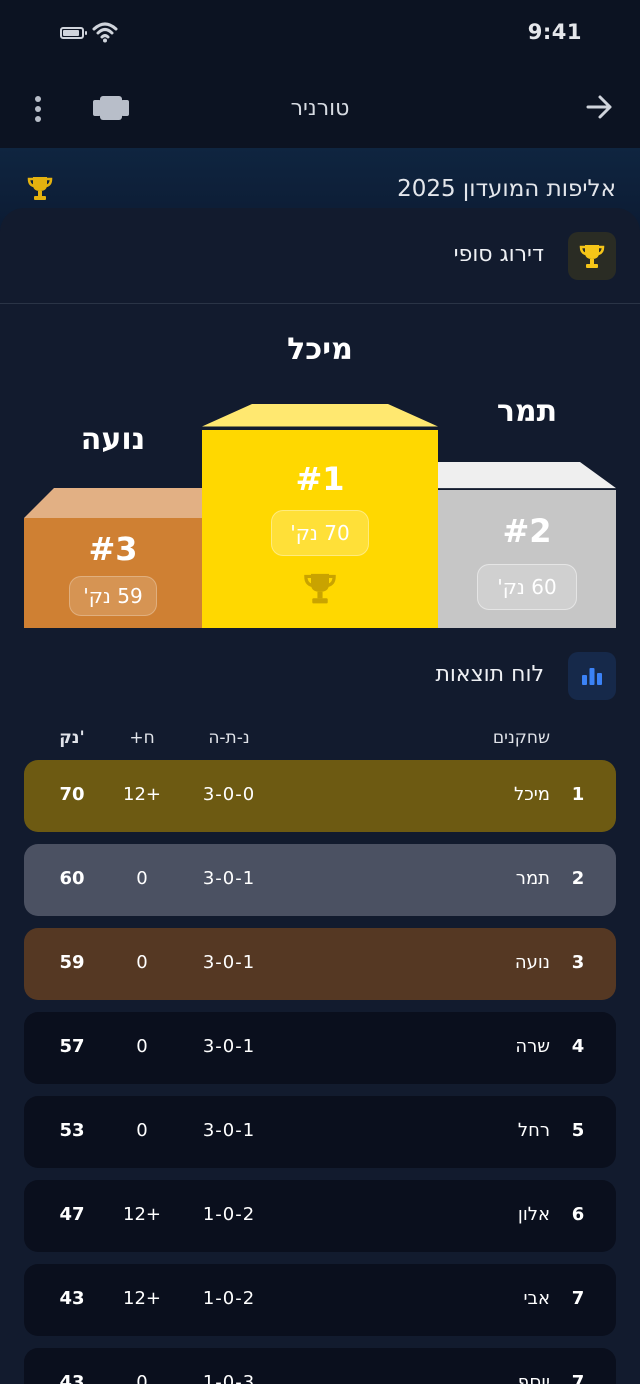 The image size is (640, 1384). Describe the element at coordinates (113, 439) in the screenshot. I see `podium-third-name: נועה` at that location.